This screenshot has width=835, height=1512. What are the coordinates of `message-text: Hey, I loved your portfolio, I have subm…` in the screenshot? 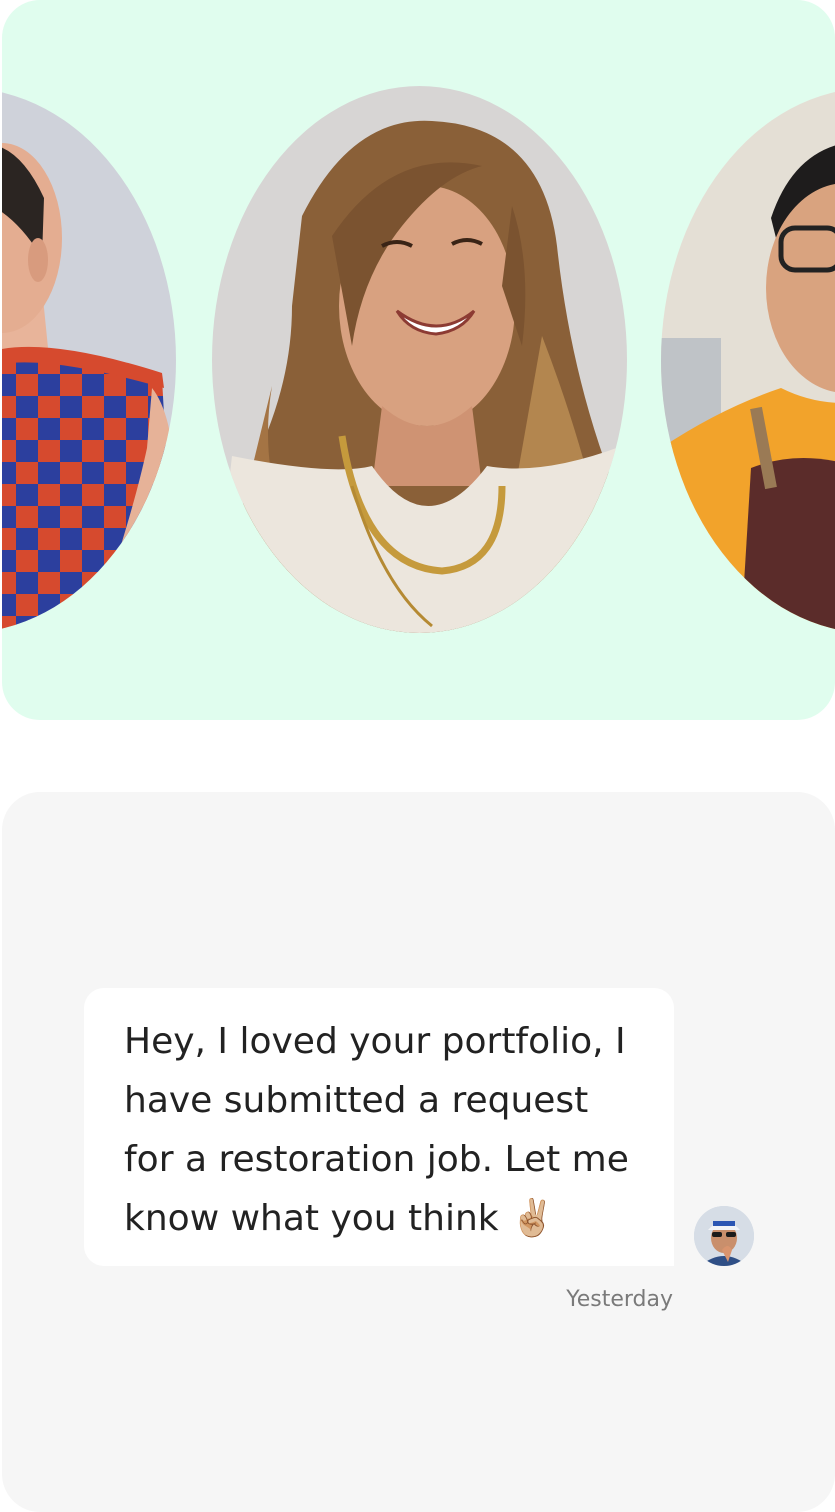 It's located at (376, 1130).